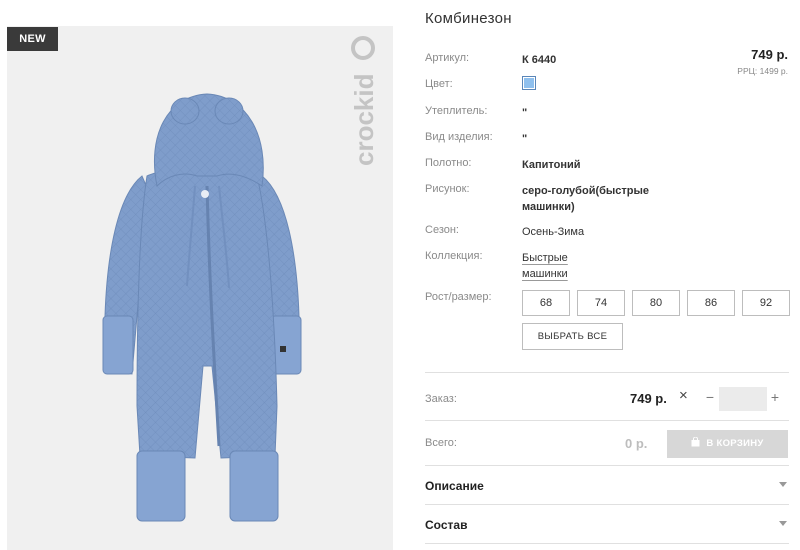 Image resolution: width=800 pixels, height=550 pixels. What do you see at coordinates (545, 266) in the screenshot?
I see `collection-link: Быстрые машинки` at bounding box center [545, 266].